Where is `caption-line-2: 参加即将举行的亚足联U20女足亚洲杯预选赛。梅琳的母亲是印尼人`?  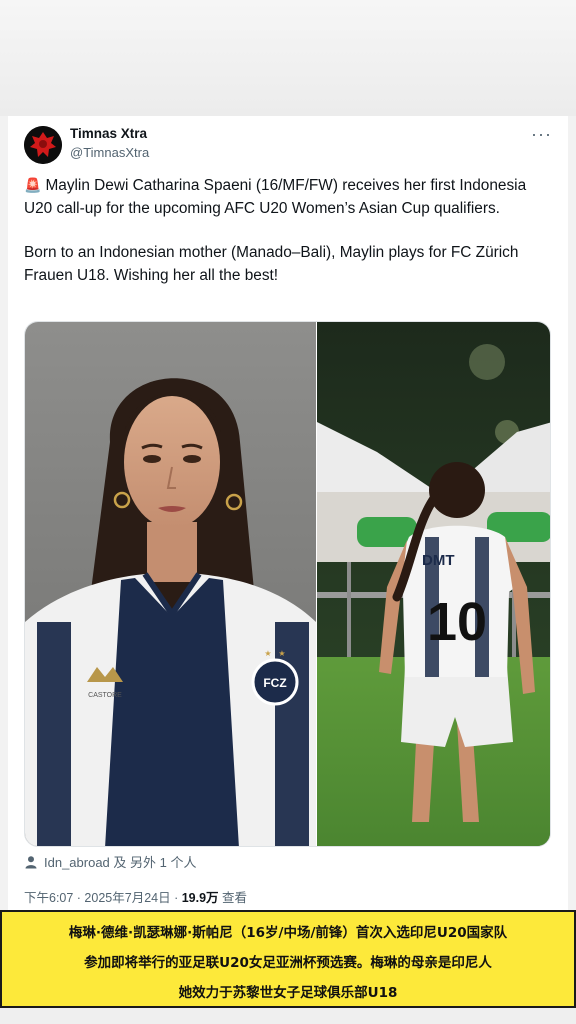
caption-line-2: 参加即将举行的亚足联U20女足亚洲杯预选赛。梅琳的母亲是印尼人 is located at coordinates (288, 963).